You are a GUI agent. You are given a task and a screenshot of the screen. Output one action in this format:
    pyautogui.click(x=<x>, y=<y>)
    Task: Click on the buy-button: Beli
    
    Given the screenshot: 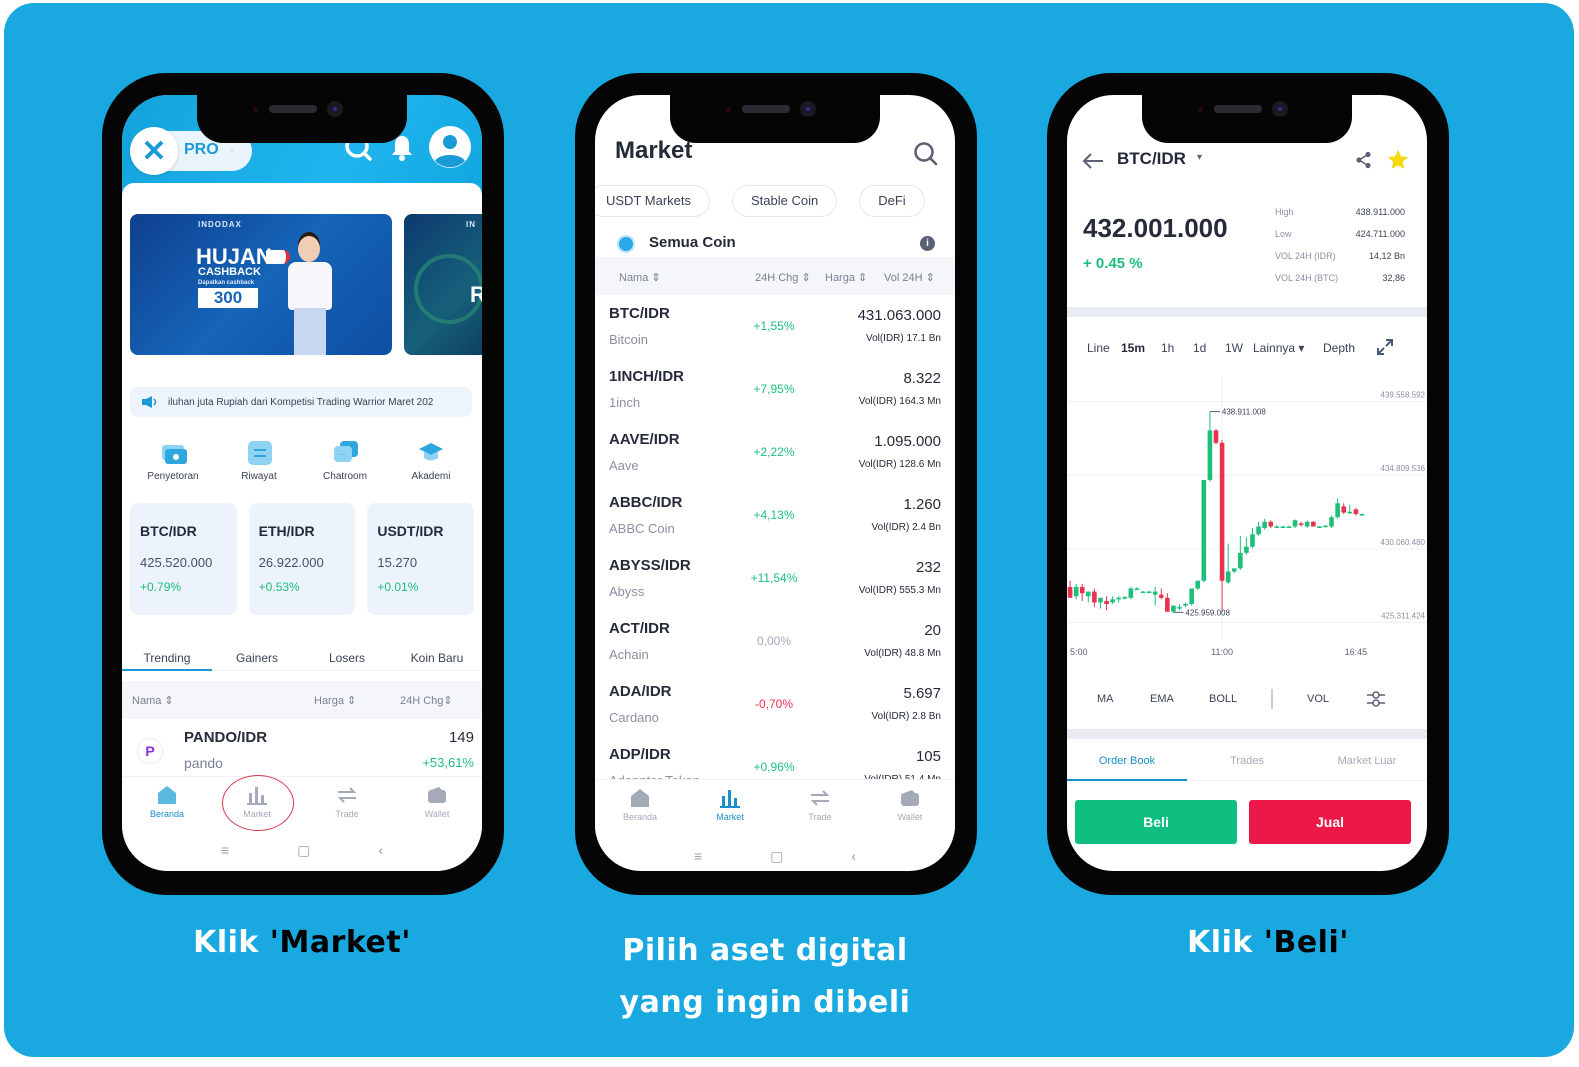 What is the action you would take?
    pyautogui.click(x=1156, y=822)
    